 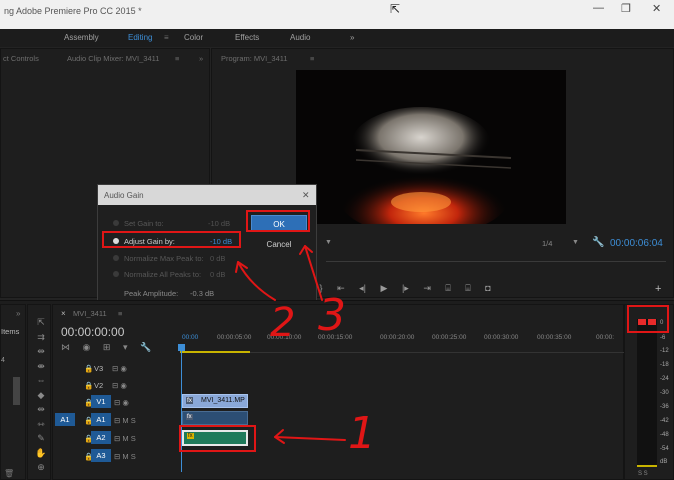 I want to click on ruler-label-6: 00:00:30:00, so click(x=501, y=337).